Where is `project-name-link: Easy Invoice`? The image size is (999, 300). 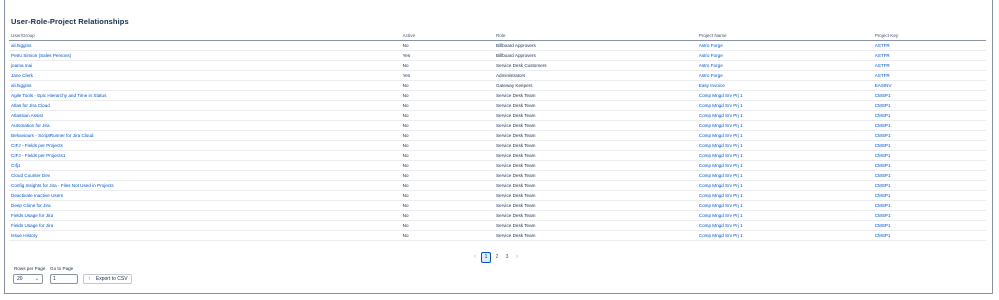 project-name-link: Easy Invoice is located at coordinates (712, 85).